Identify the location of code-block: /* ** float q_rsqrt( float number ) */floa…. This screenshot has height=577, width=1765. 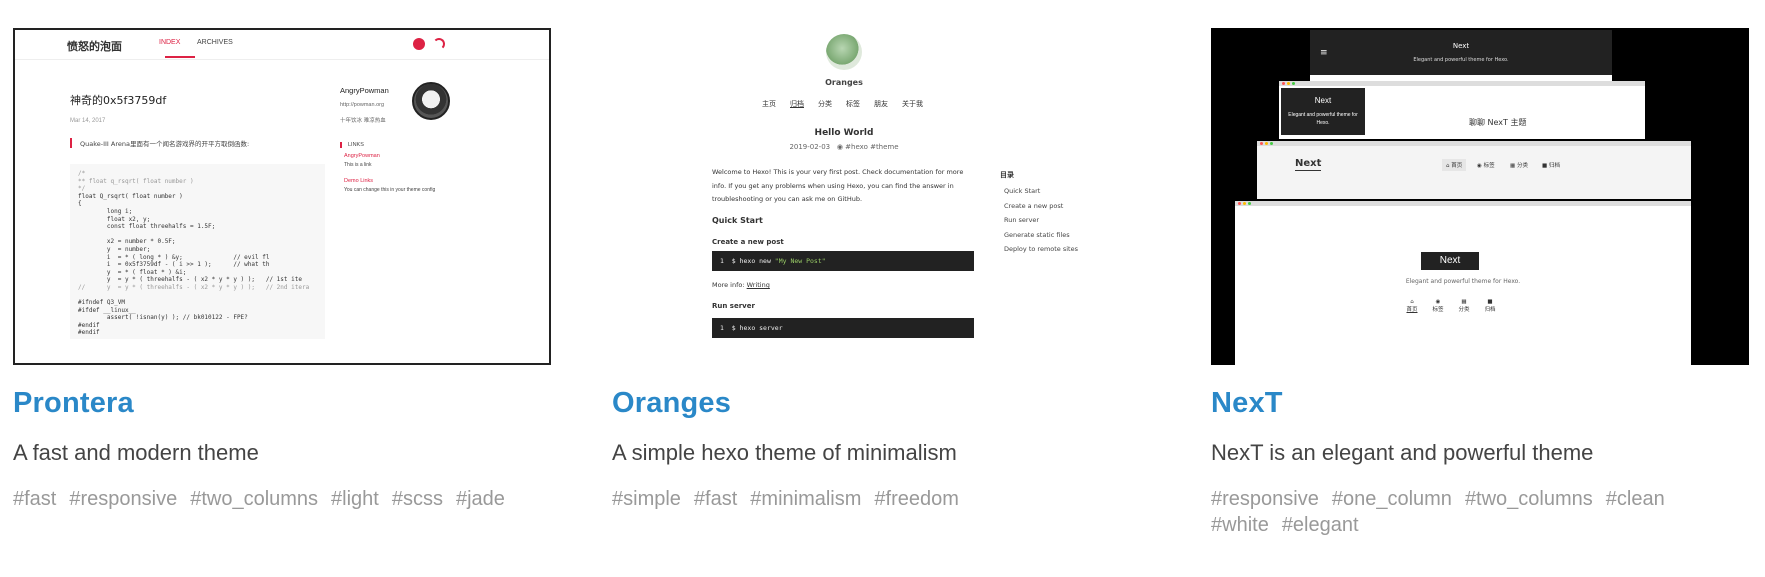
(197, 251).